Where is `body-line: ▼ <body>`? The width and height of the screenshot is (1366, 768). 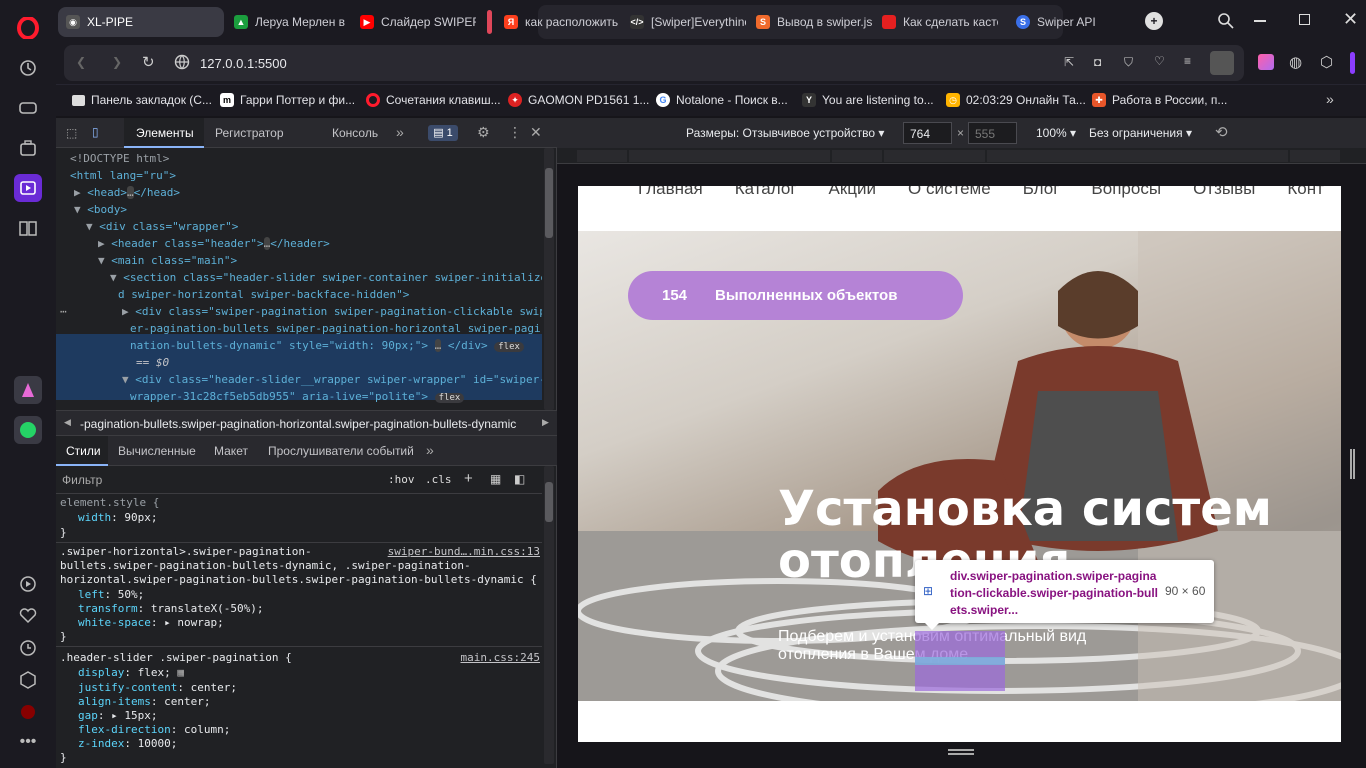 body-line: ▼ <body> is located at coordinates (100, 209).